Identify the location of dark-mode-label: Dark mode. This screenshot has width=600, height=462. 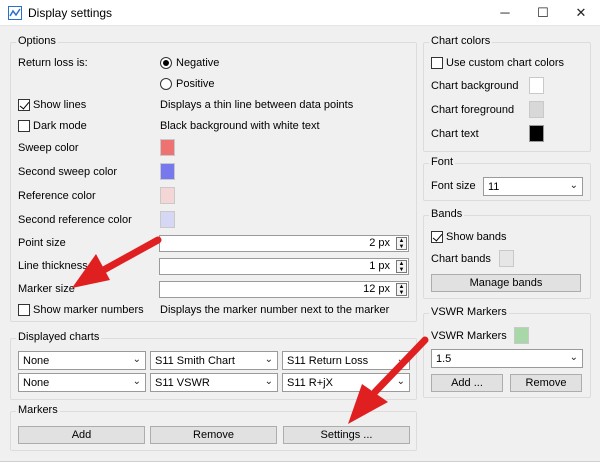
(60, 126).